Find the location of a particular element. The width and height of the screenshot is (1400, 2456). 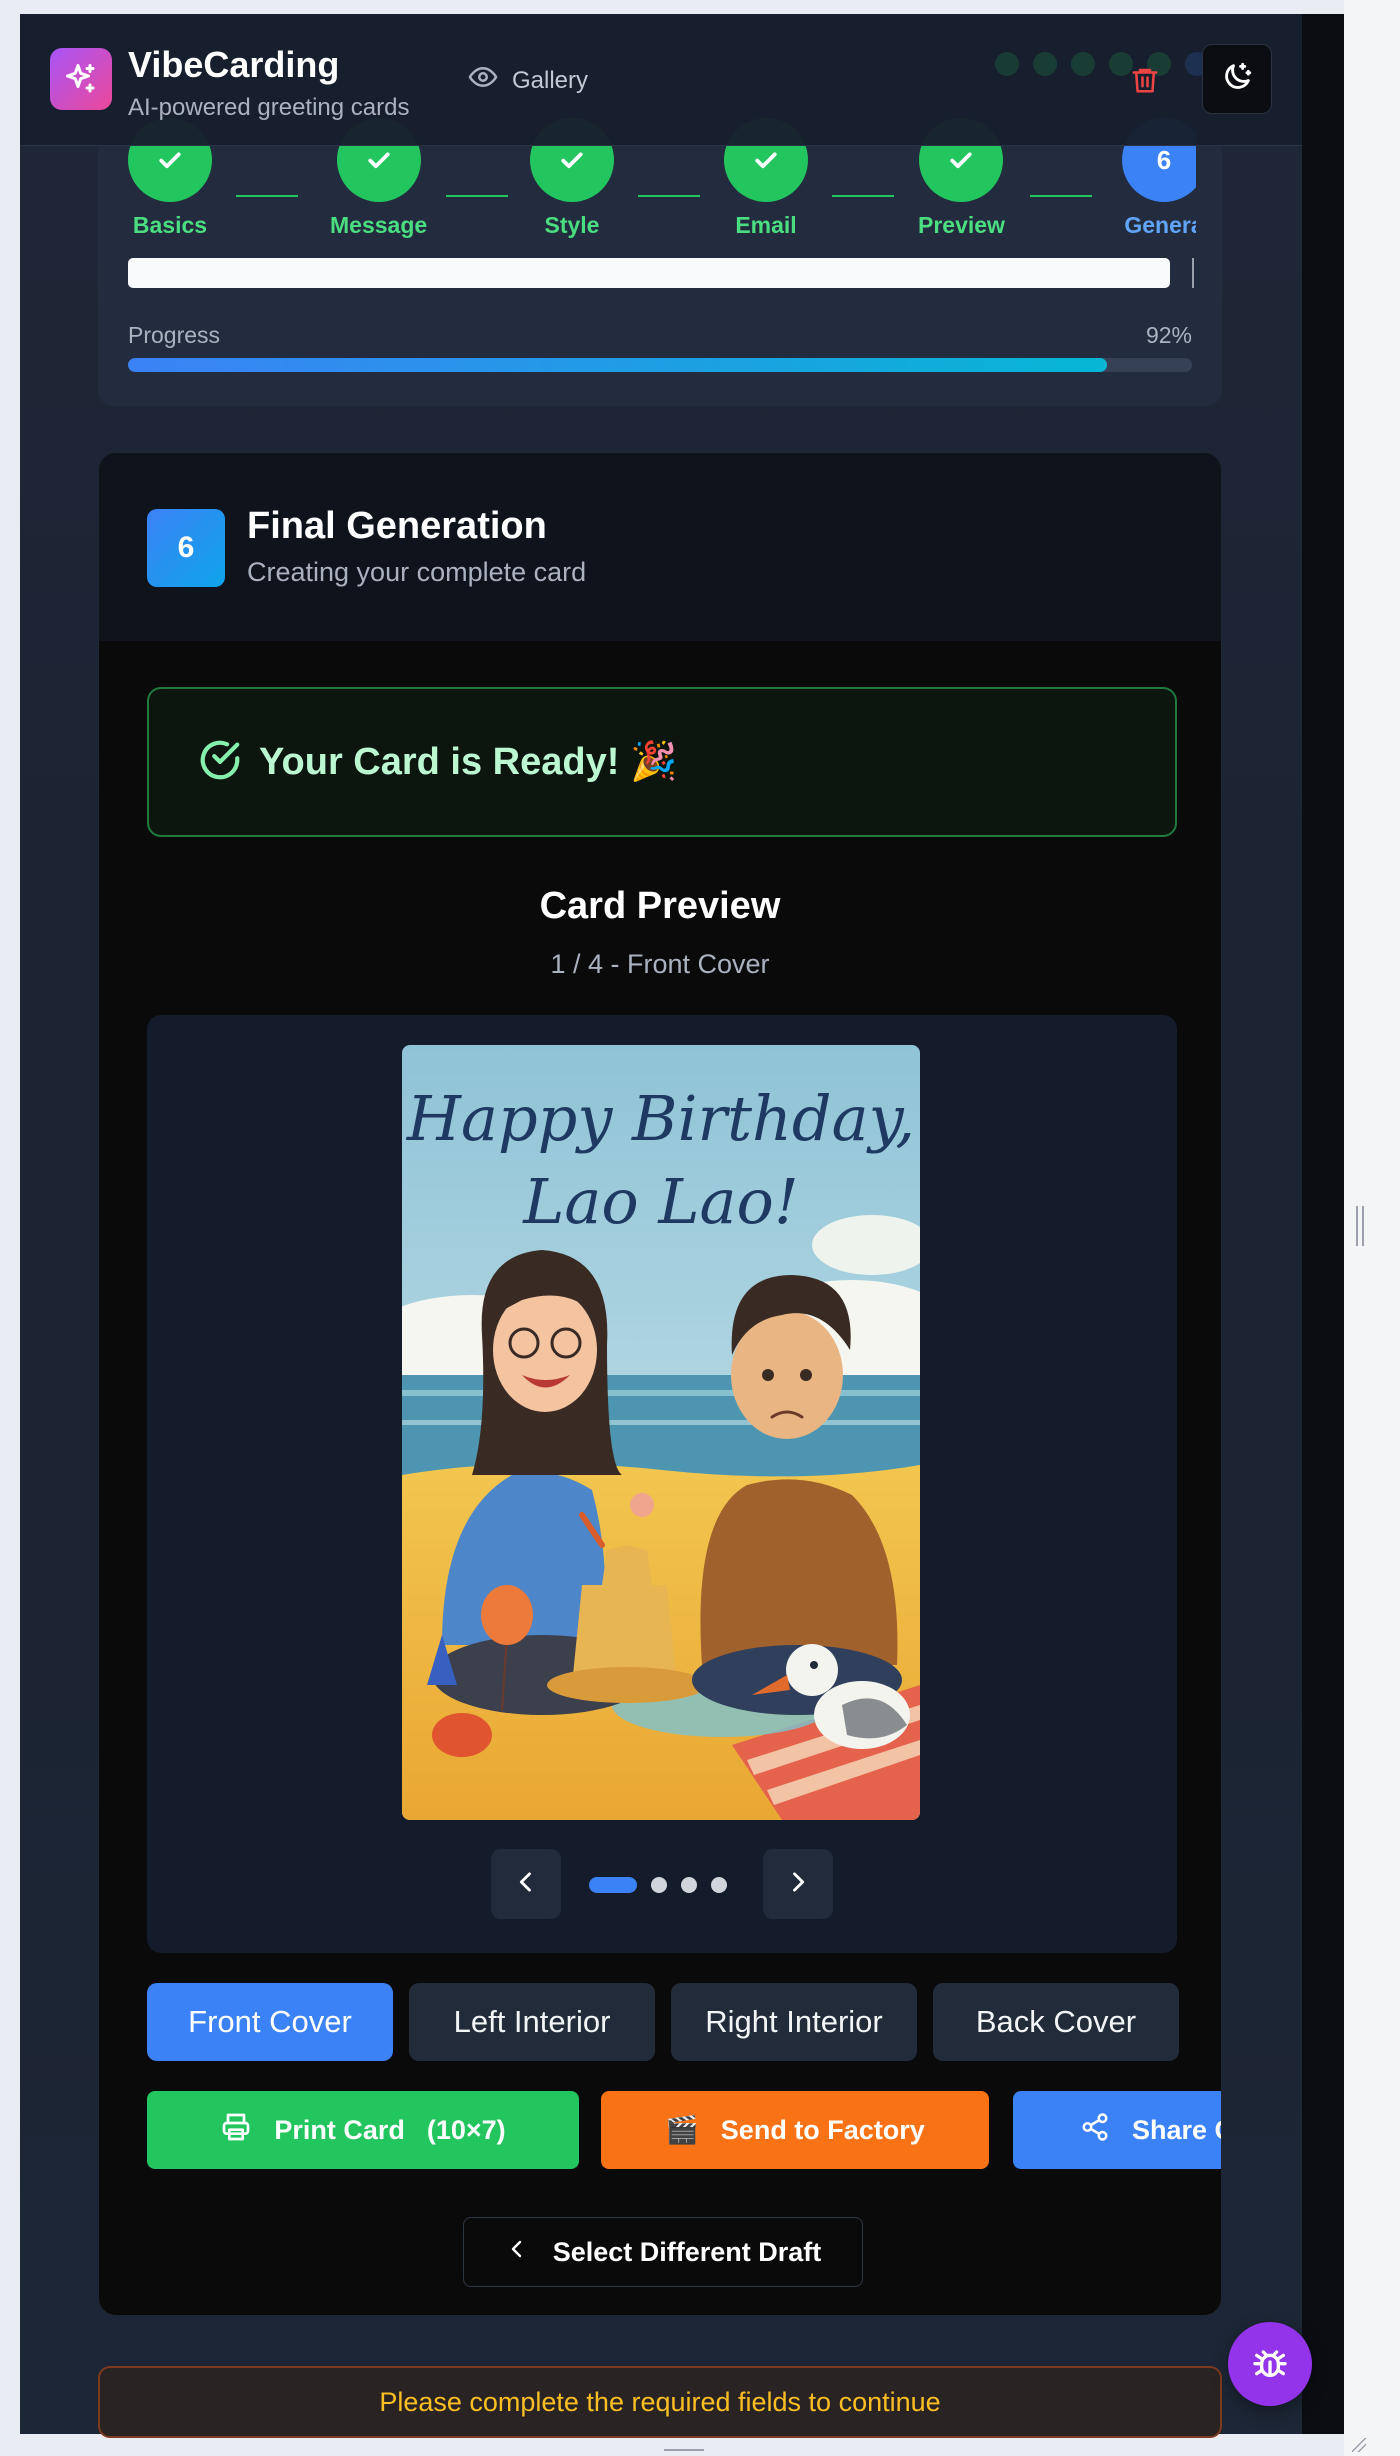

step-label: Genera is located at coordinates (1160, 225).